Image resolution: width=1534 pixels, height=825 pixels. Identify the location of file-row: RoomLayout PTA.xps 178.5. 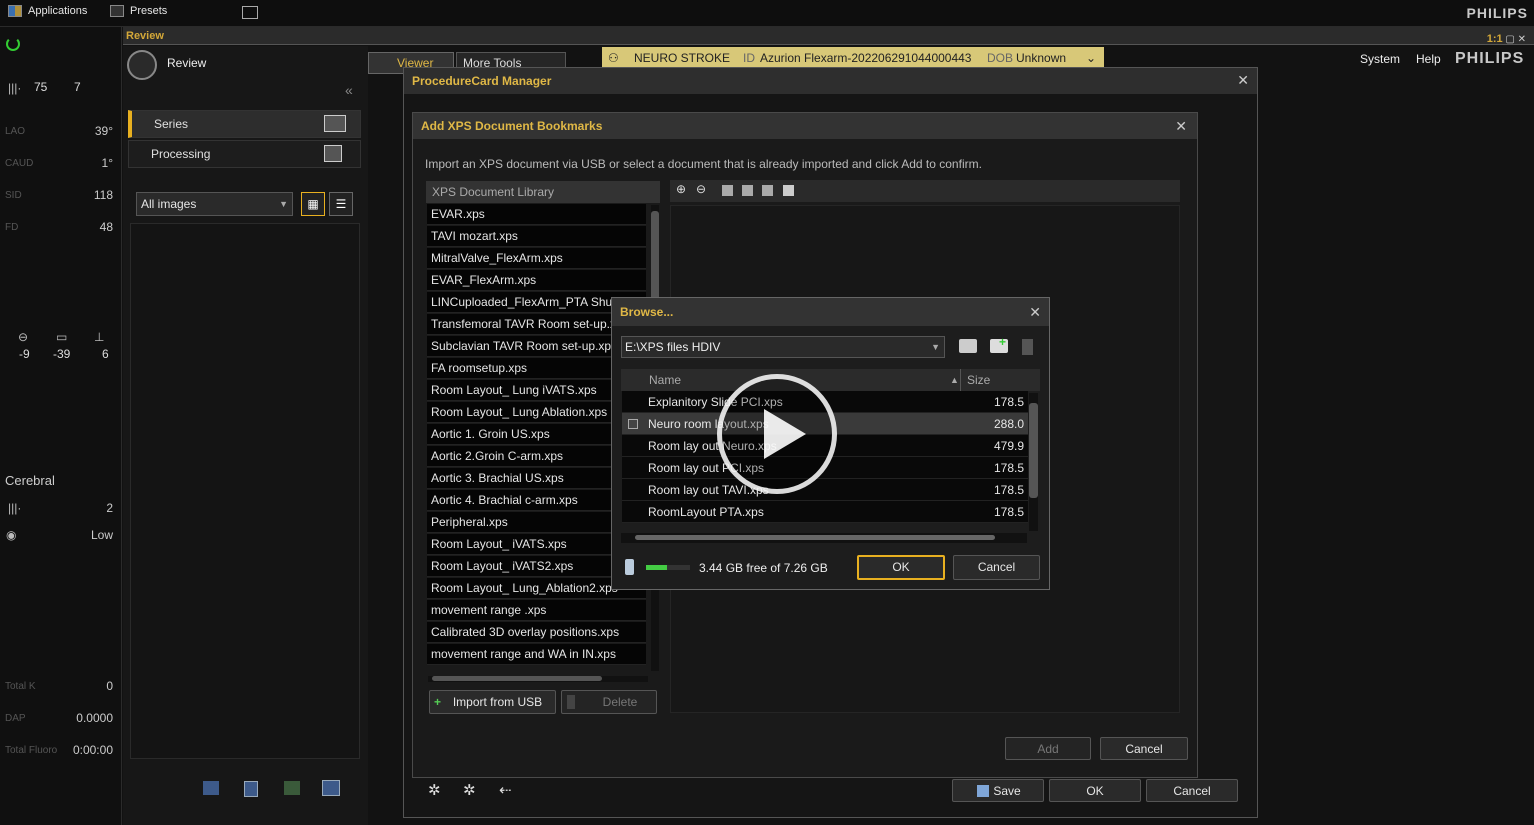
(825, 512).